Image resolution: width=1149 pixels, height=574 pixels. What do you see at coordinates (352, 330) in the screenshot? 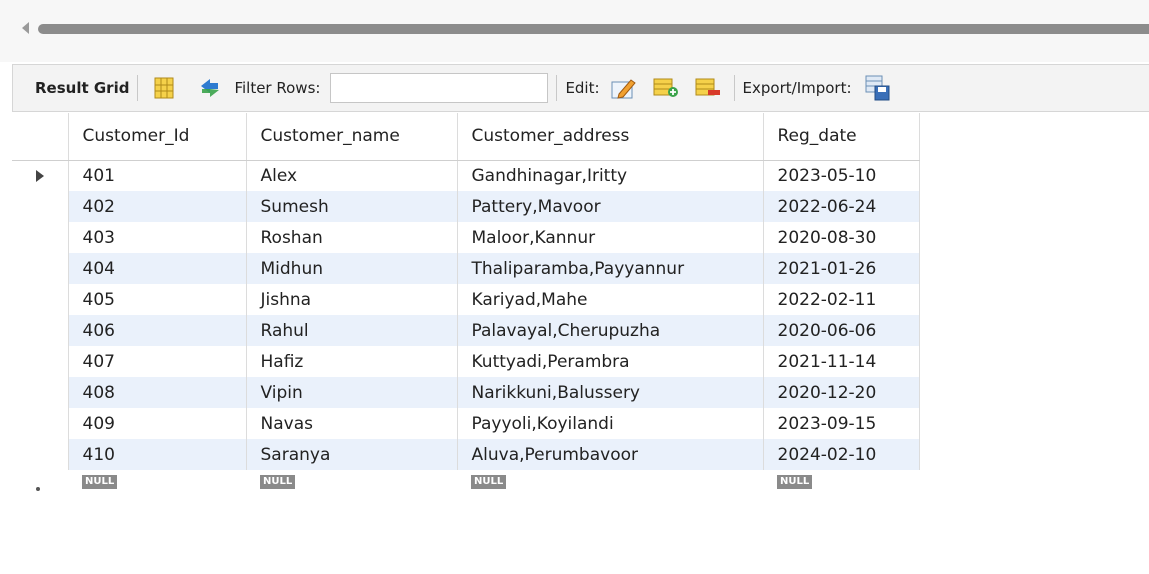
I see `cell-customer-name: Rahul` at bounding box center [352, 330].